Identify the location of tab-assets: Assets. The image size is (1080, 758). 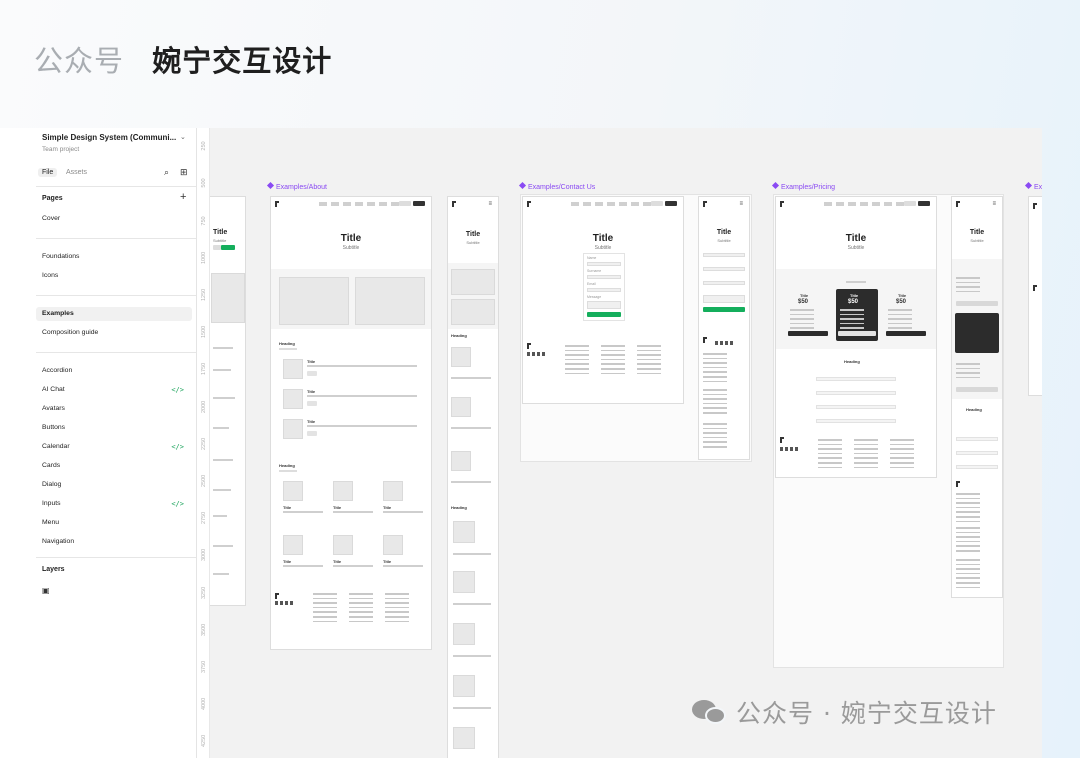
(76, 172).